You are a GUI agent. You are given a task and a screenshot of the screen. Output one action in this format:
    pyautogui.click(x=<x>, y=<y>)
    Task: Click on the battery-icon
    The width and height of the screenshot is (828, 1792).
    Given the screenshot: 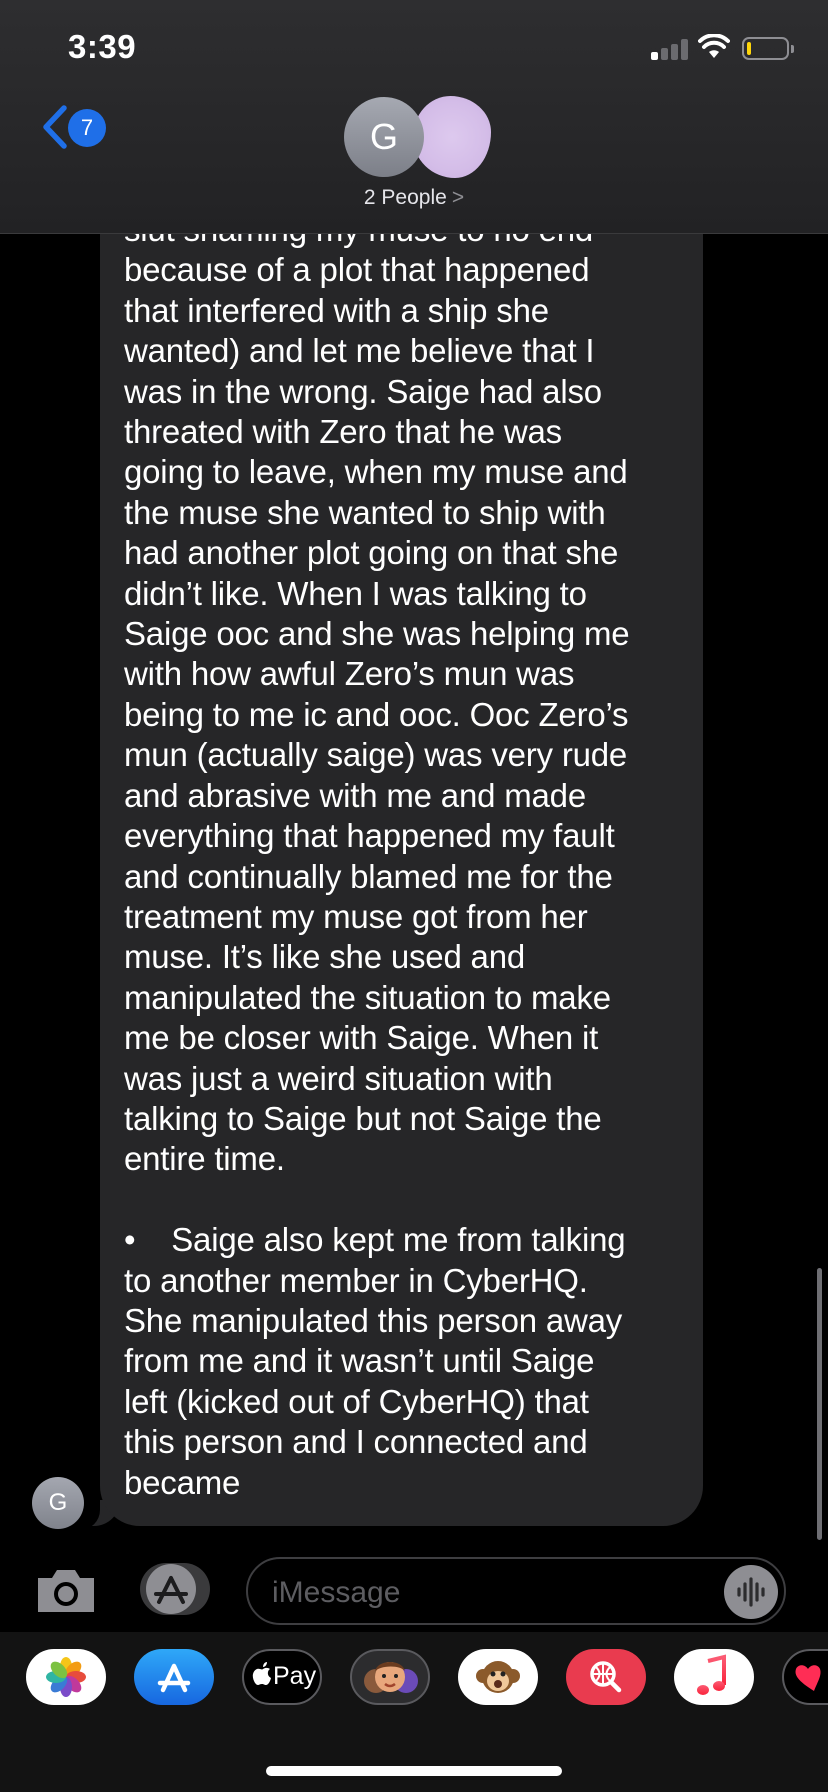 What is the action you would take?
    pyautogui.click(x=768, y=48)
    